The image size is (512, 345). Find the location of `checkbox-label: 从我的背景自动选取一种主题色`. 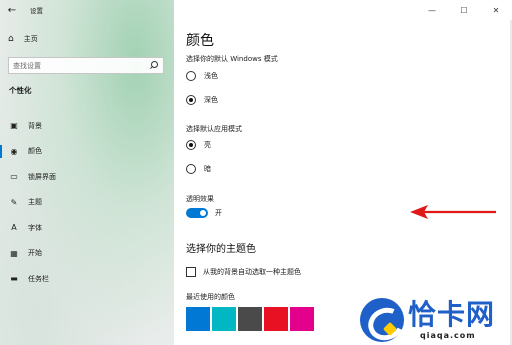

checkbox-label: 从我的背景自动选取一种主题色 is located at coordinates (252, 272).